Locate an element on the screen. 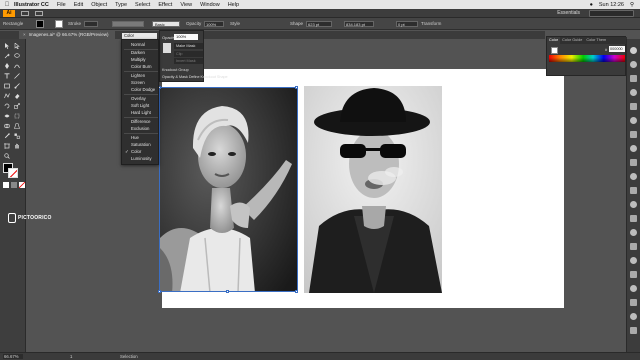 The height and width of the screenshot is (360, 640). zoom-level-field: 66.67% is located at coordinates (13, 356).